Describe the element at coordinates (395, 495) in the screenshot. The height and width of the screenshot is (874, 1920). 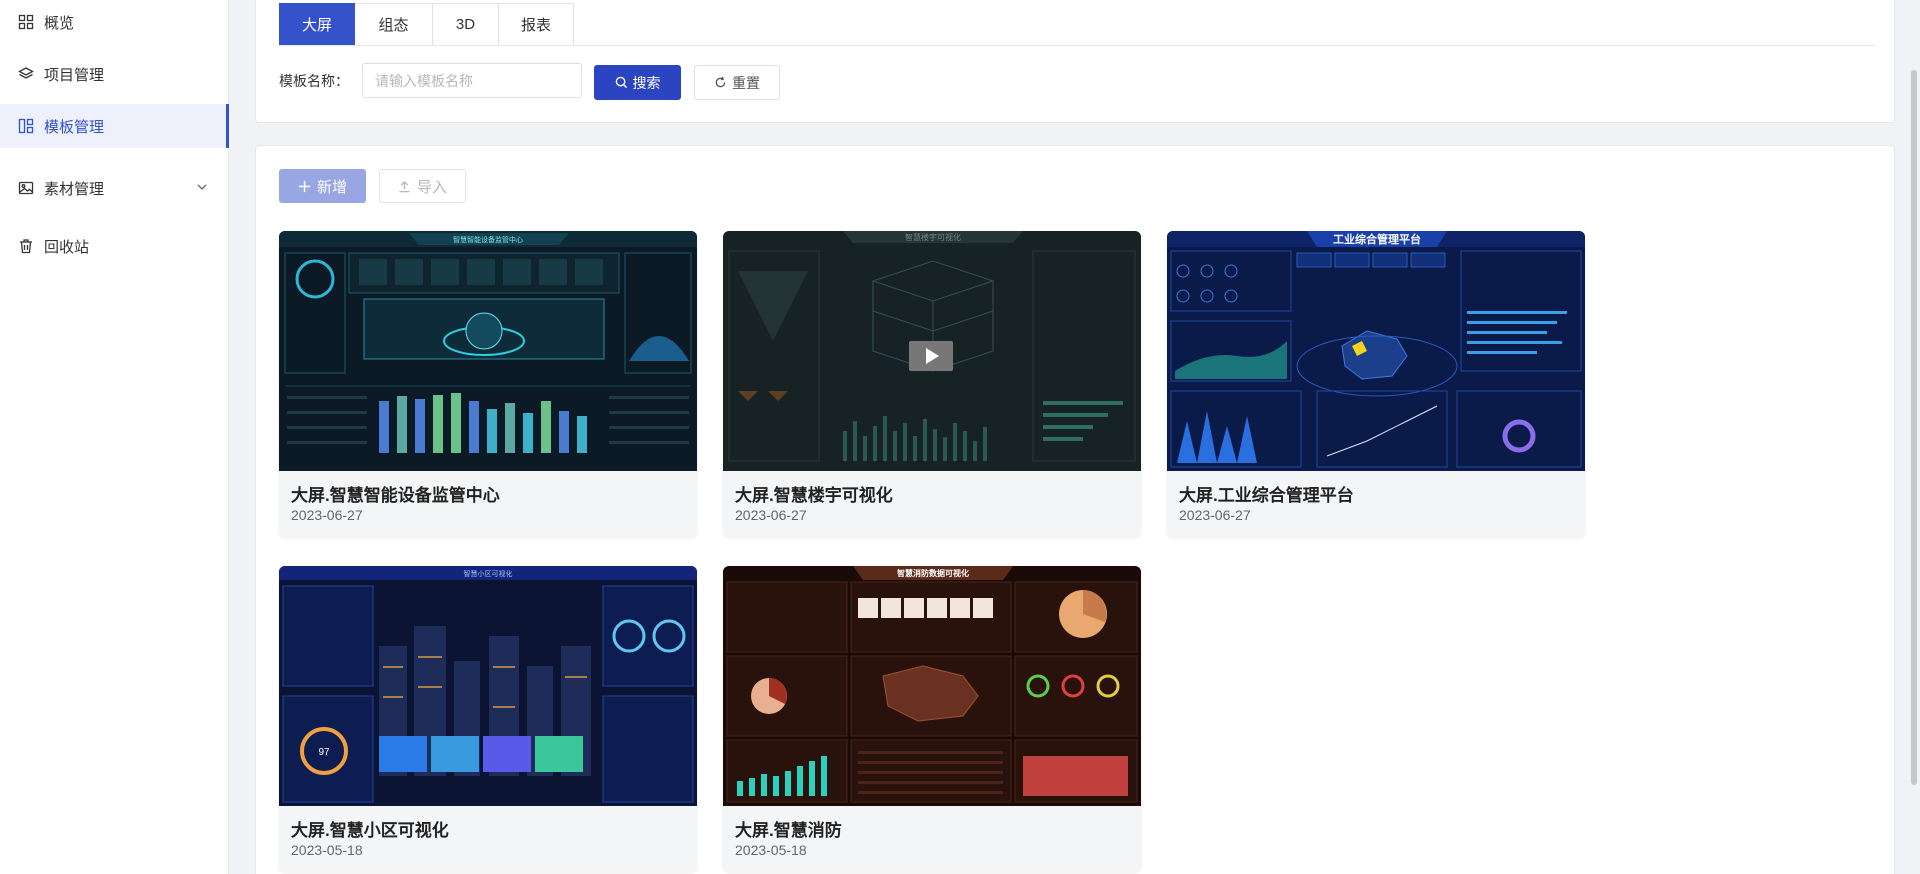
I see `card-title: 大屏.智慧智能设备监管中心` at that location.